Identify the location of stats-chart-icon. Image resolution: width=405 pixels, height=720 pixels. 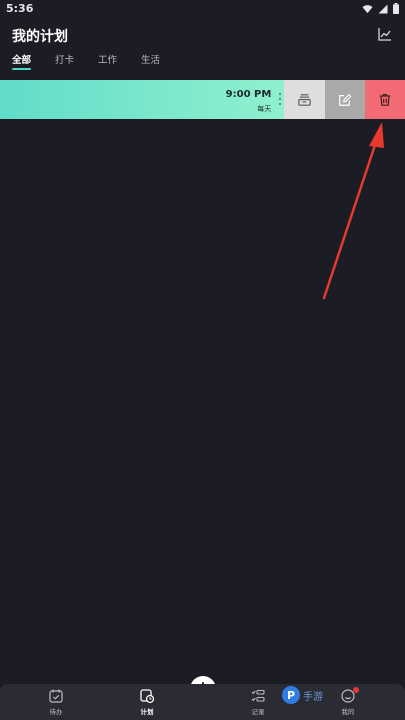
(385, 34).